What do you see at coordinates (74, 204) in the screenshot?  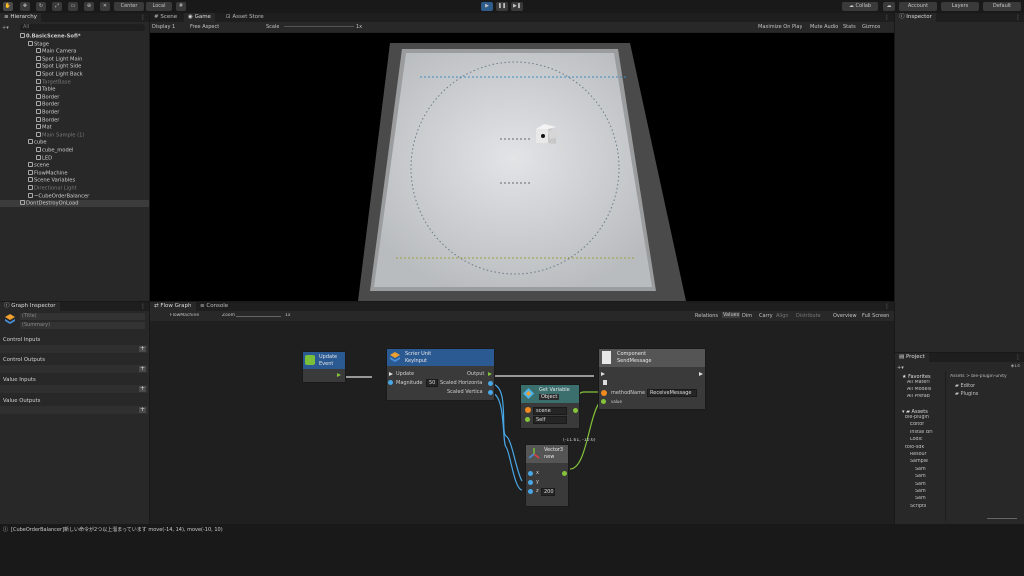 I see `hierarchy-item: DontDestroyOnLoad` at bounding box center [74, 204].